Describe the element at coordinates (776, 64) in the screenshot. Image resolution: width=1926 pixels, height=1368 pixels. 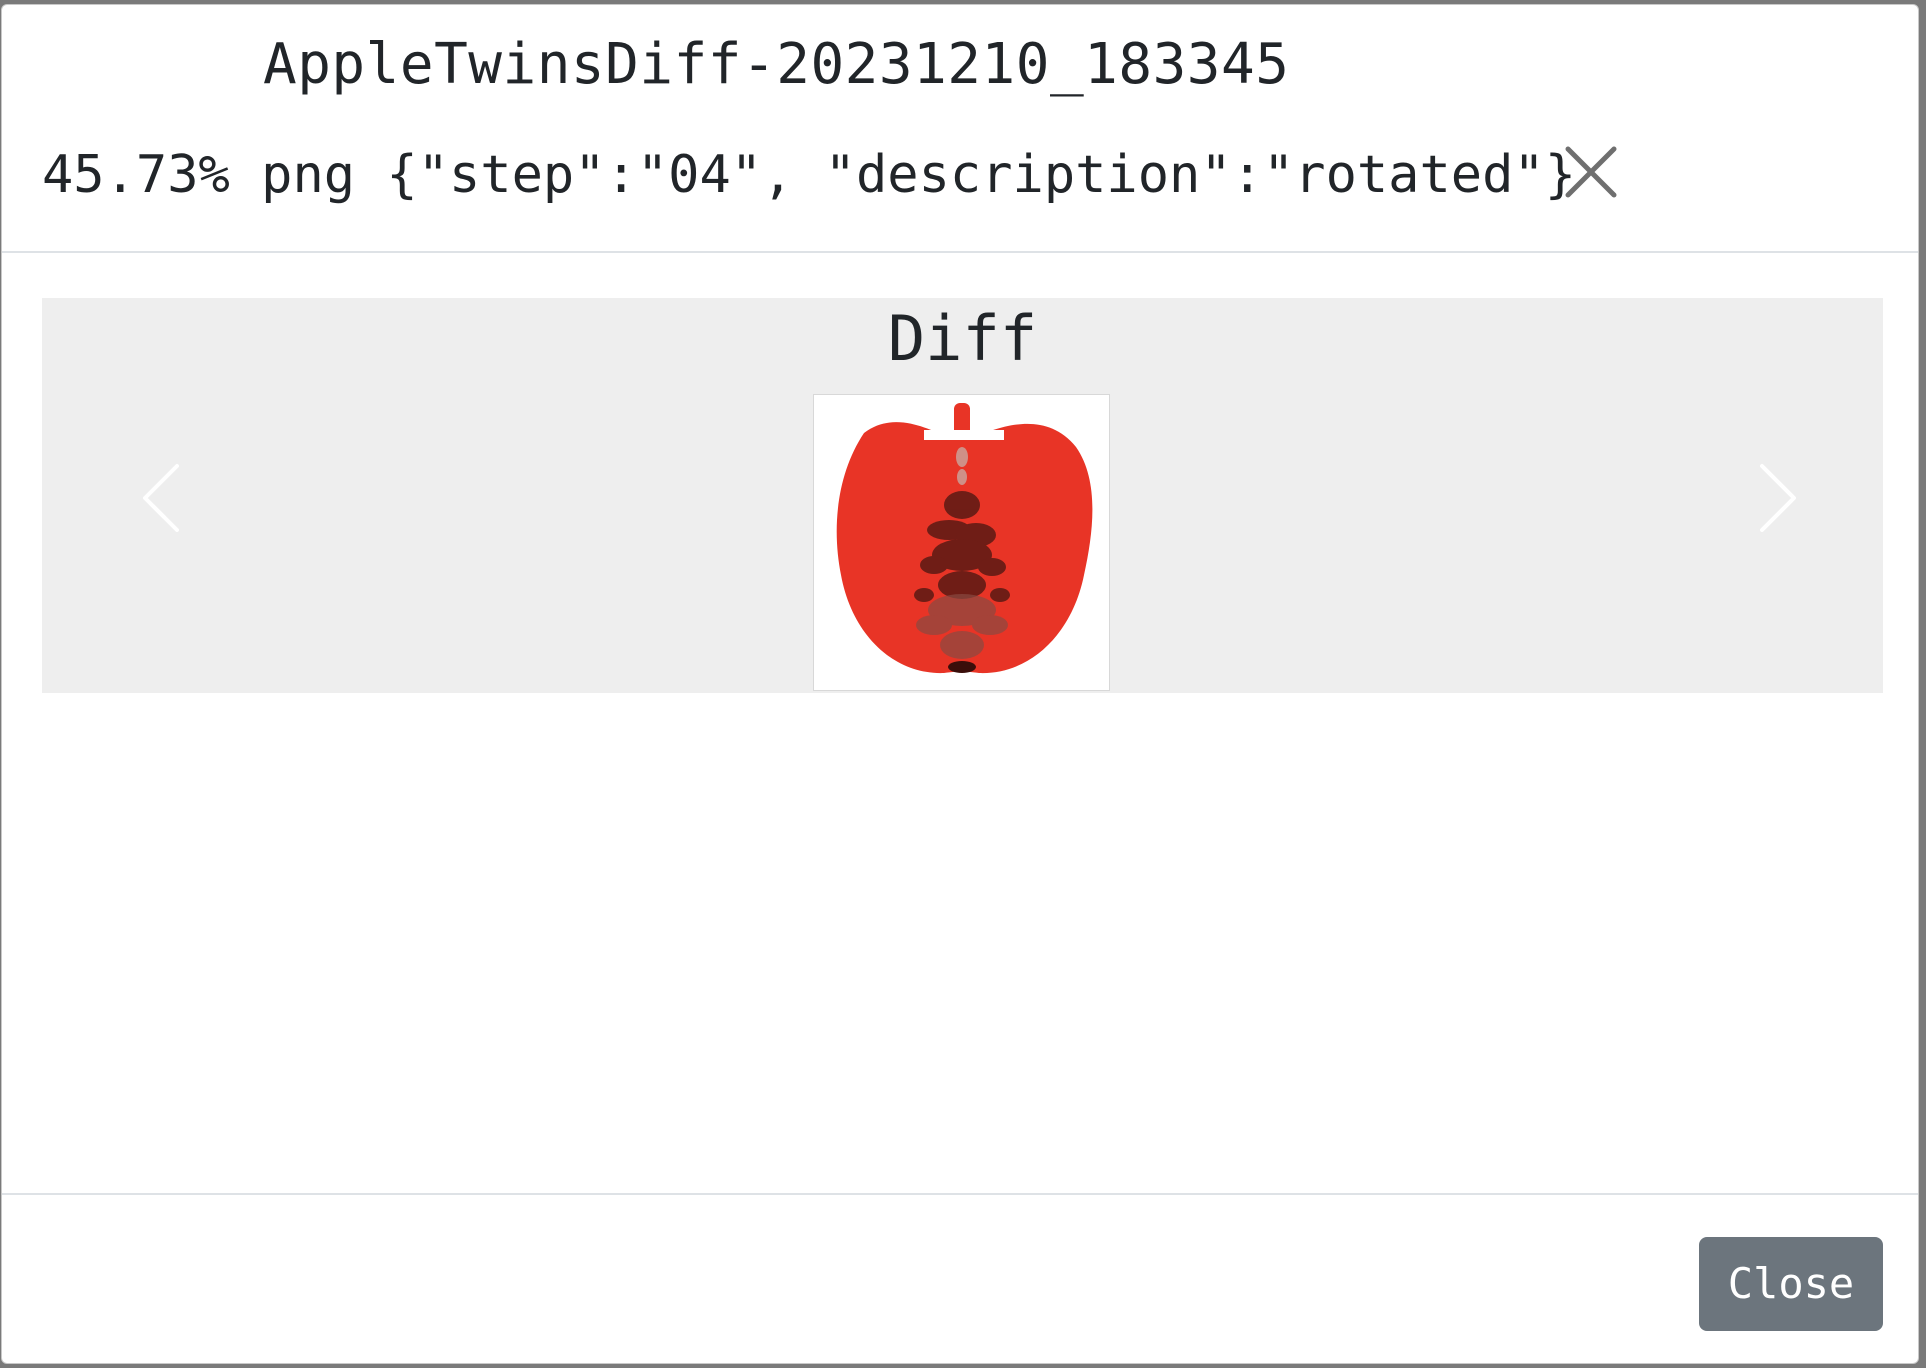
I see `modal-title: AppleTwinsDiff-20231210_183345` at that location.